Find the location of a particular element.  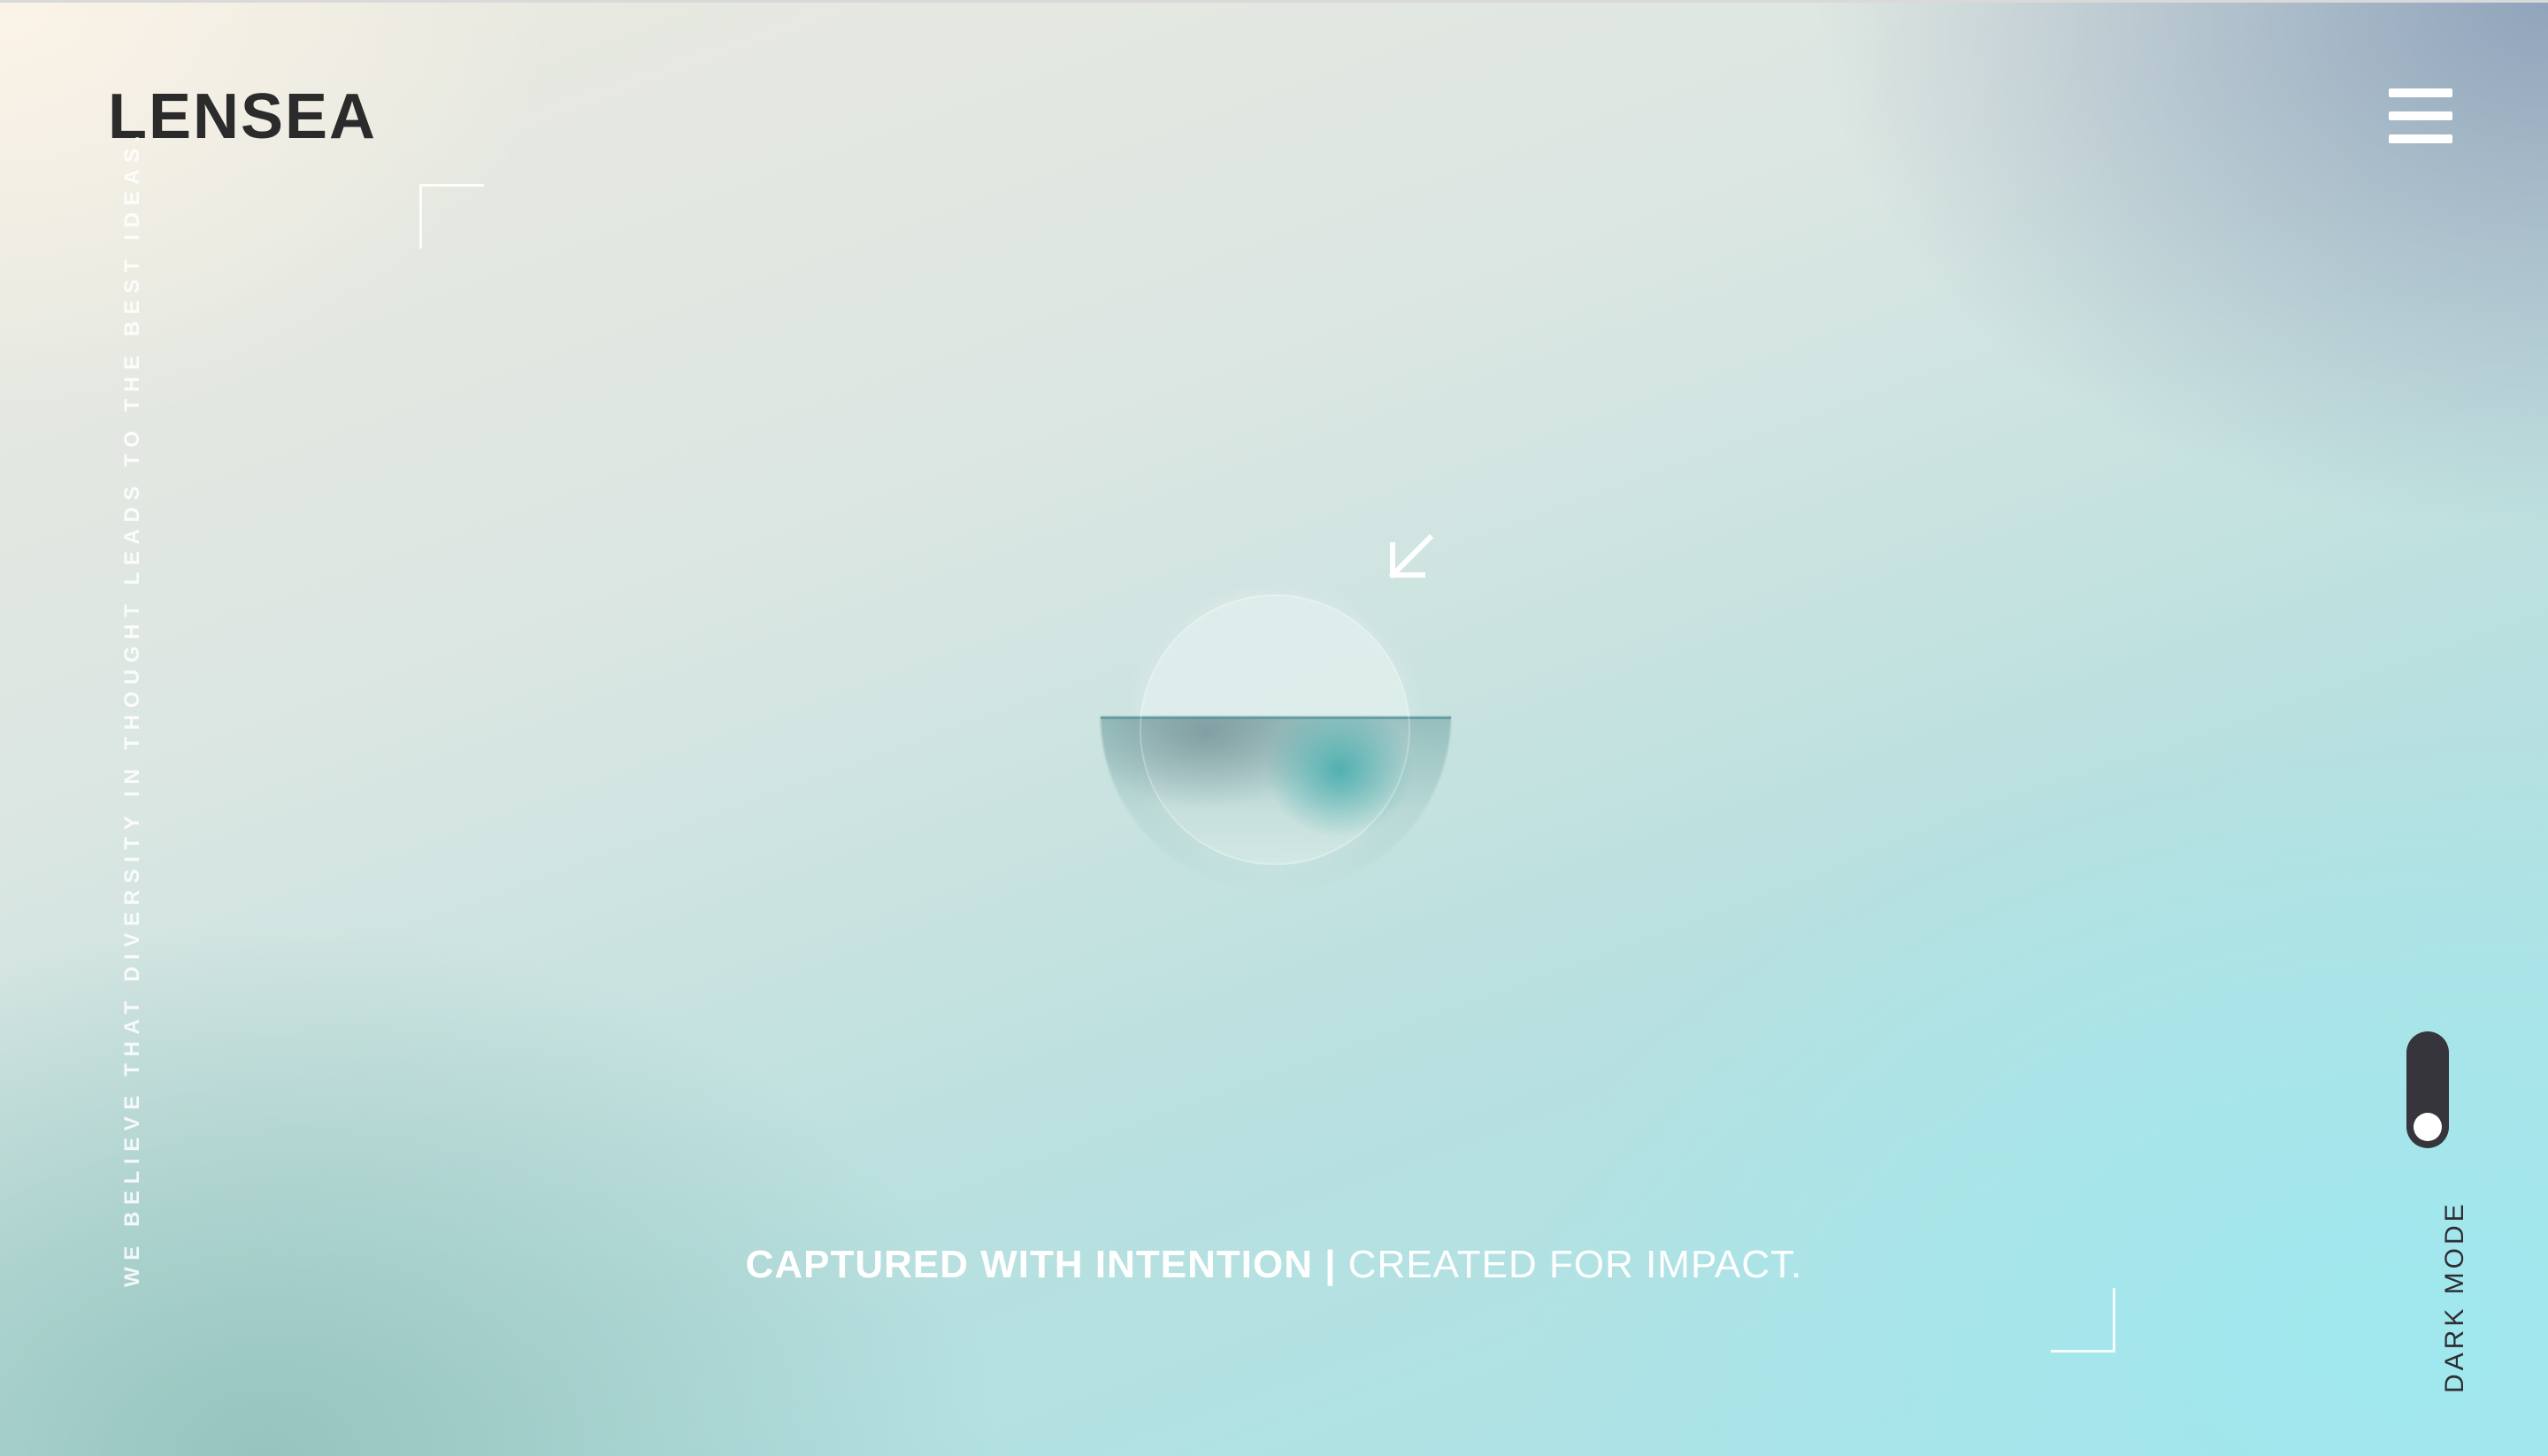

dark-mode-label: DARK MODE is located at coordinates (2454, 1296).